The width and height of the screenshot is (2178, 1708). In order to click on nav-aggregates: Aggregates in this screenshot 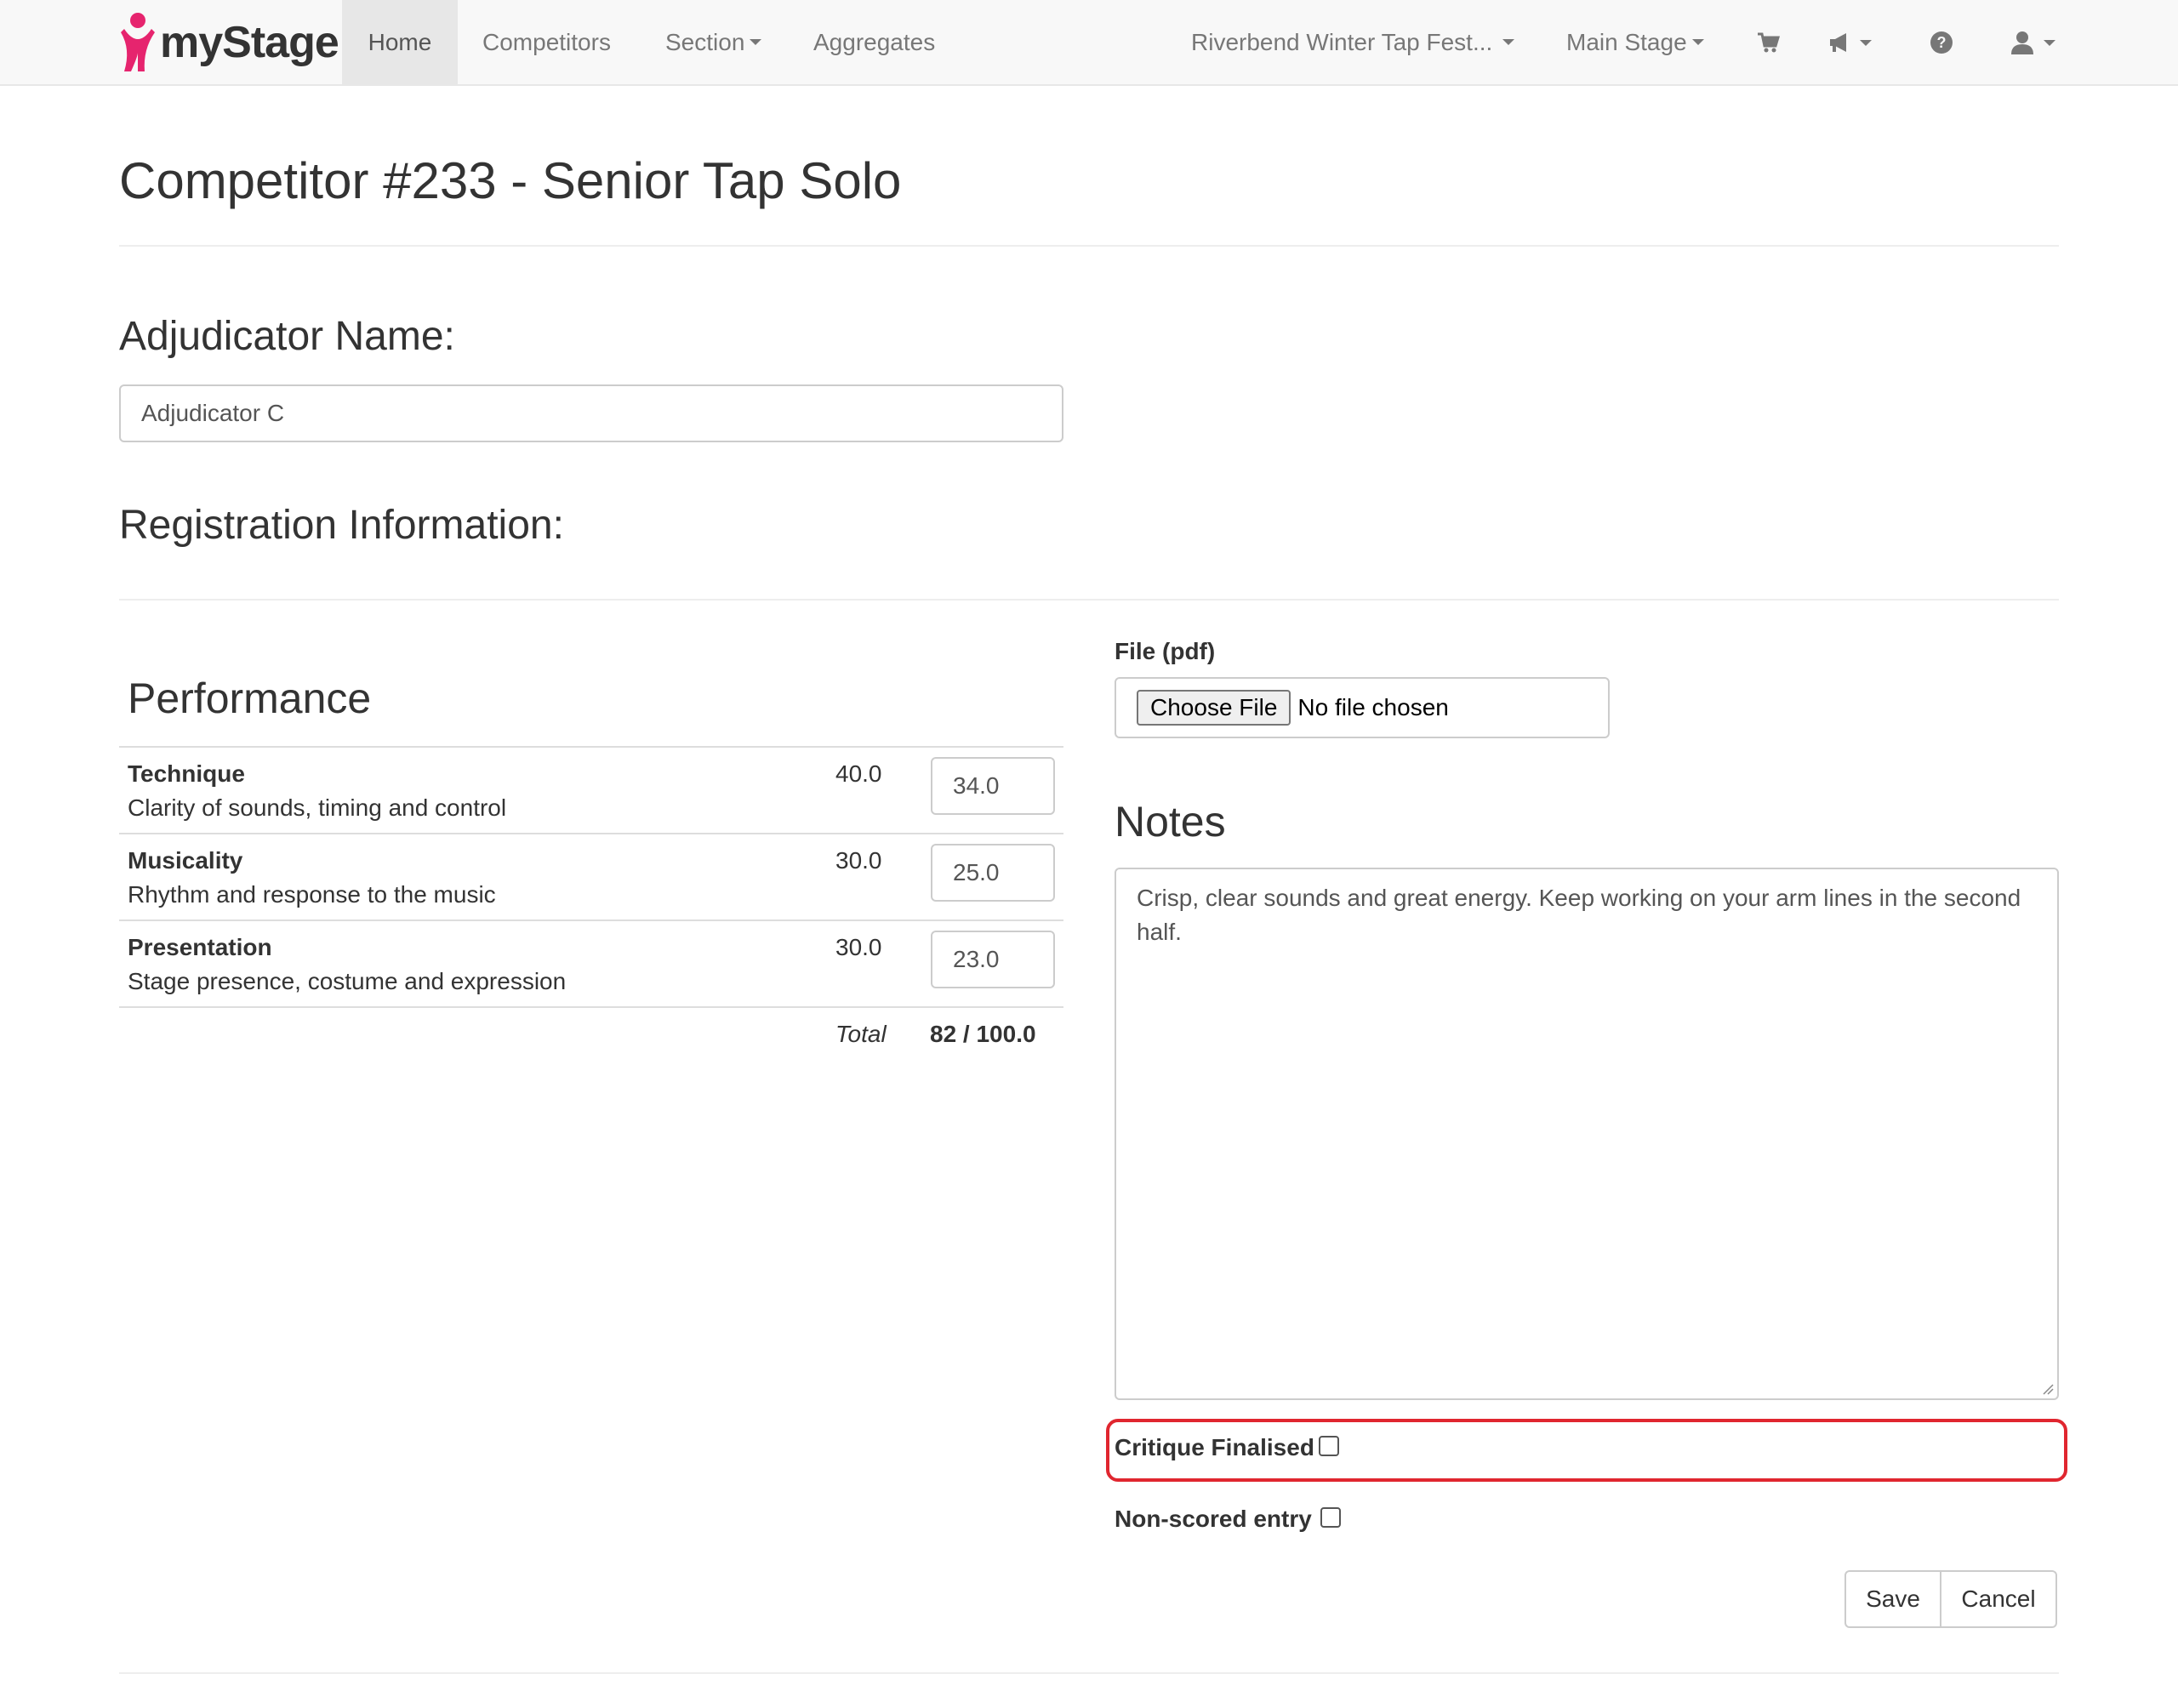, I will do `click(874, 42)`.